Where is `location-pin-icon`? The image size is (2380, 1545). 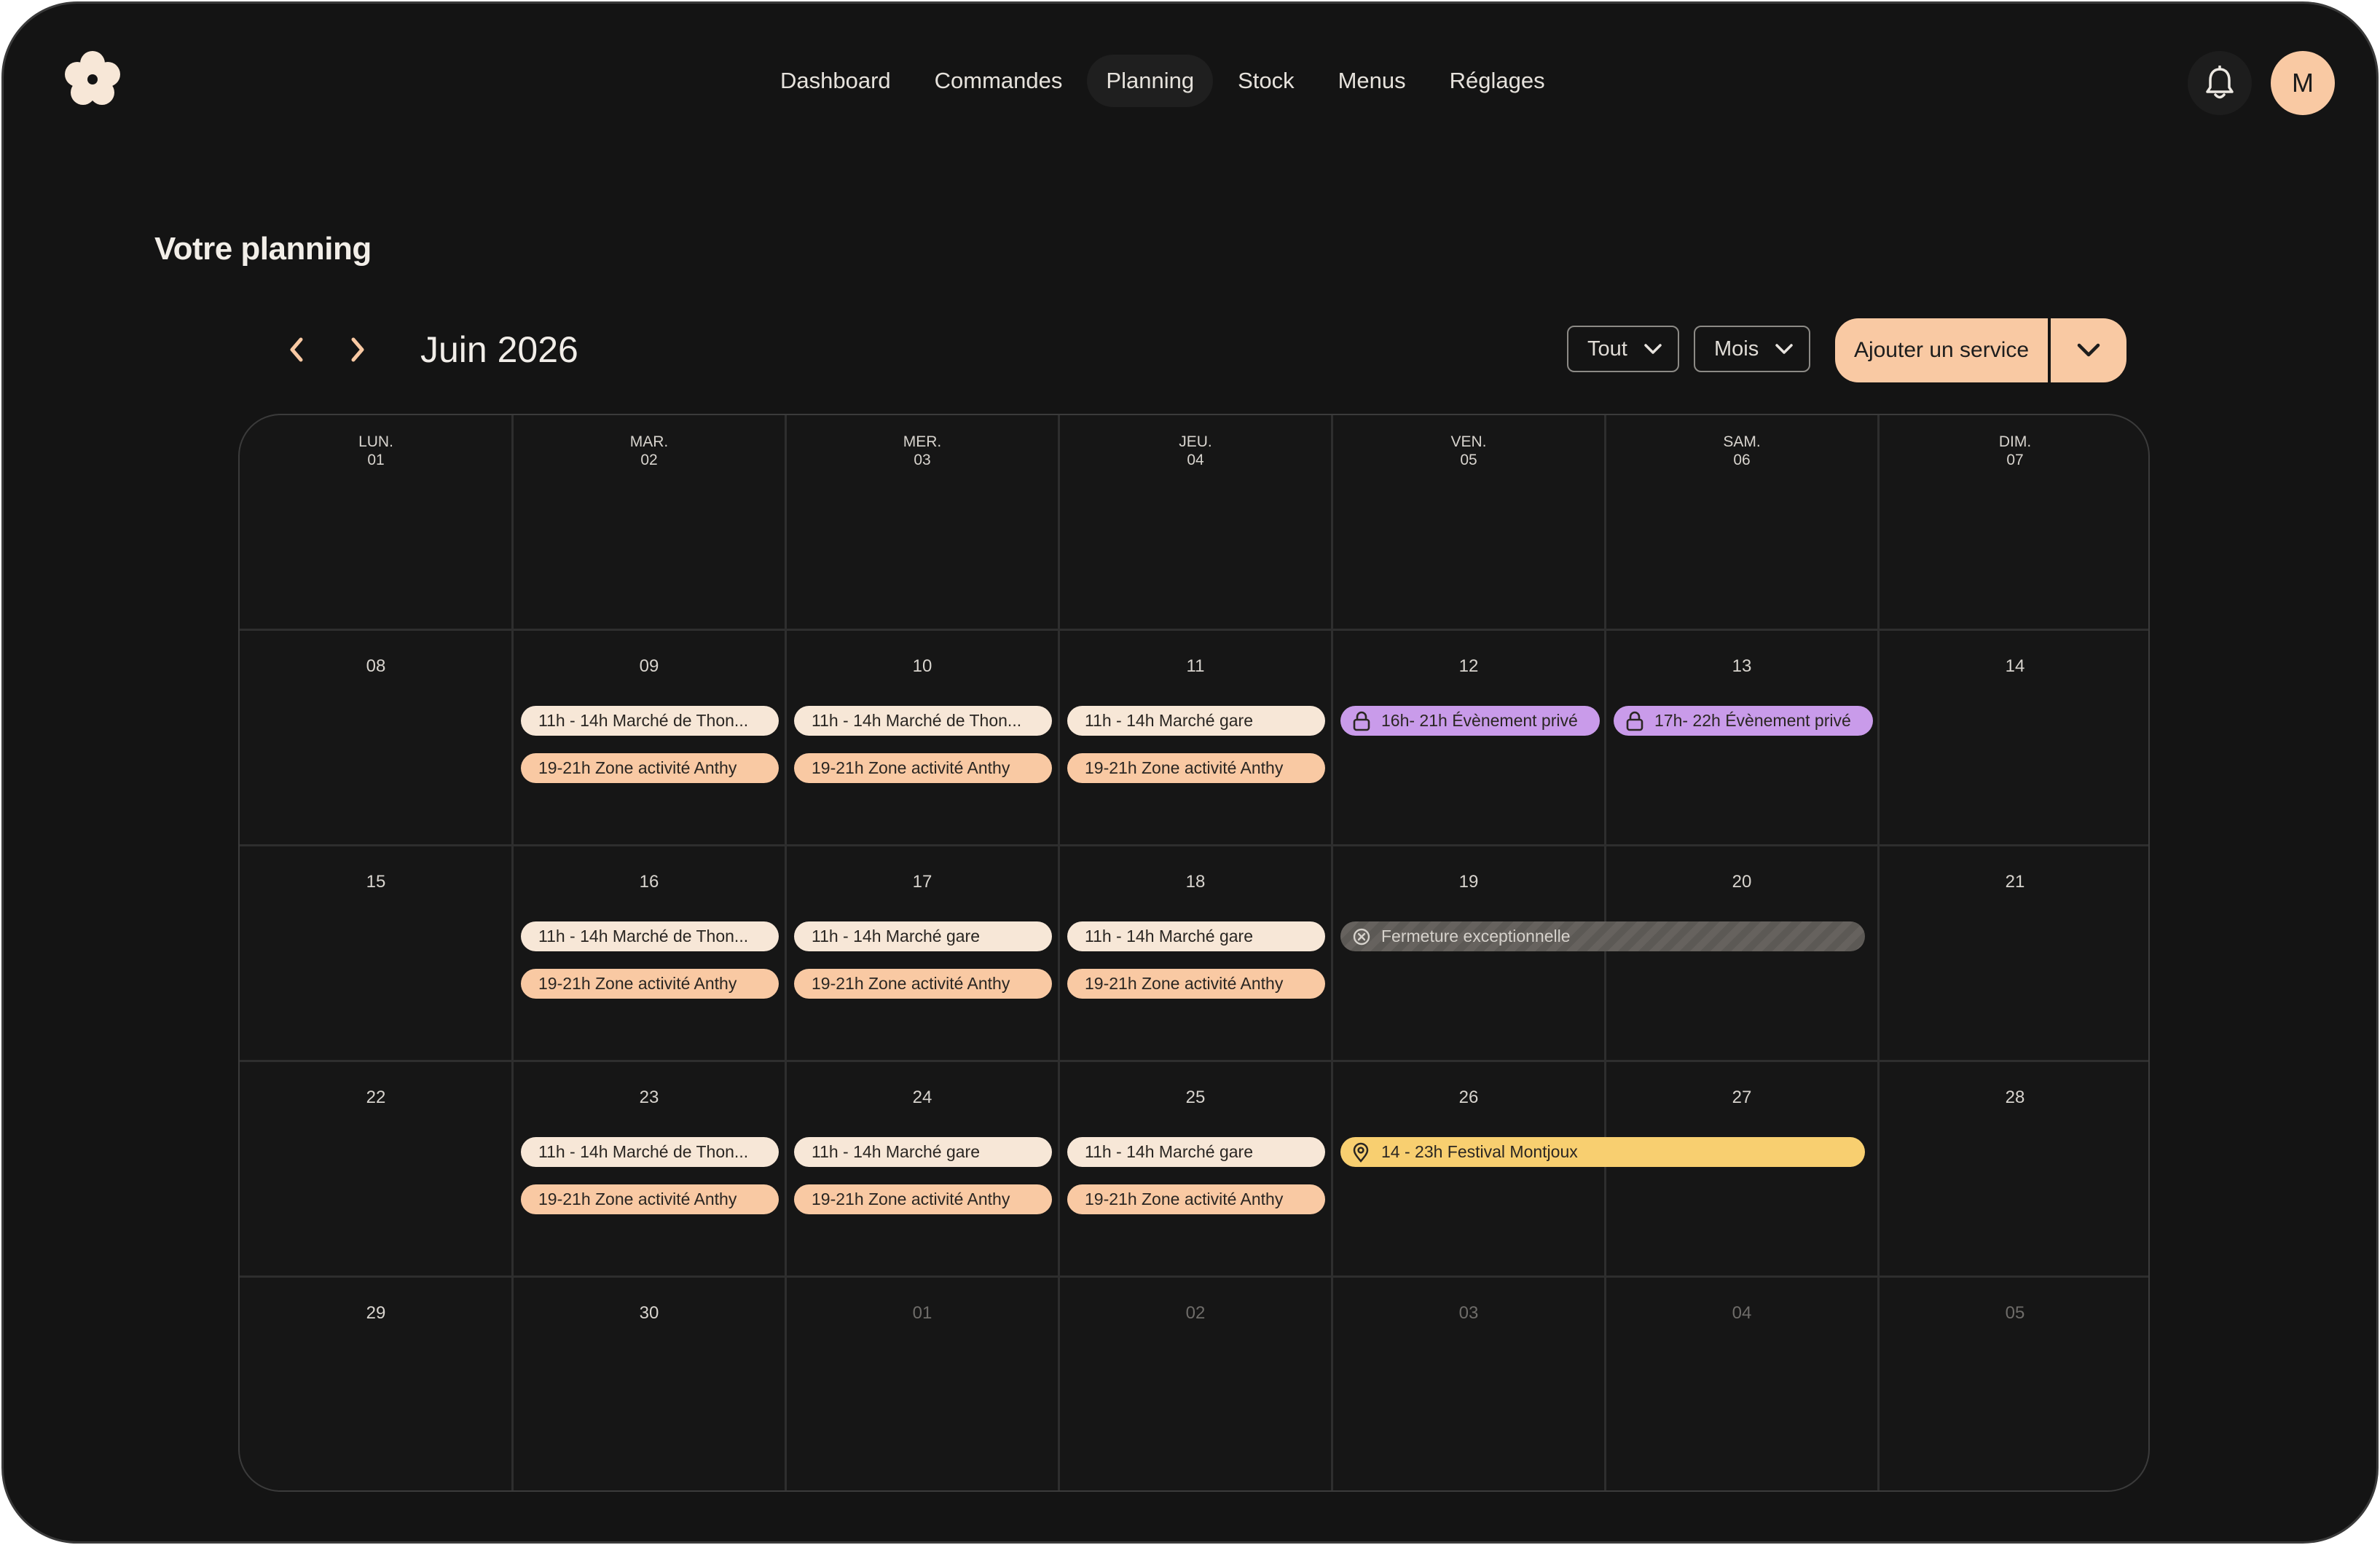 location-pin-icon is located at coordinates (1363, 1152).